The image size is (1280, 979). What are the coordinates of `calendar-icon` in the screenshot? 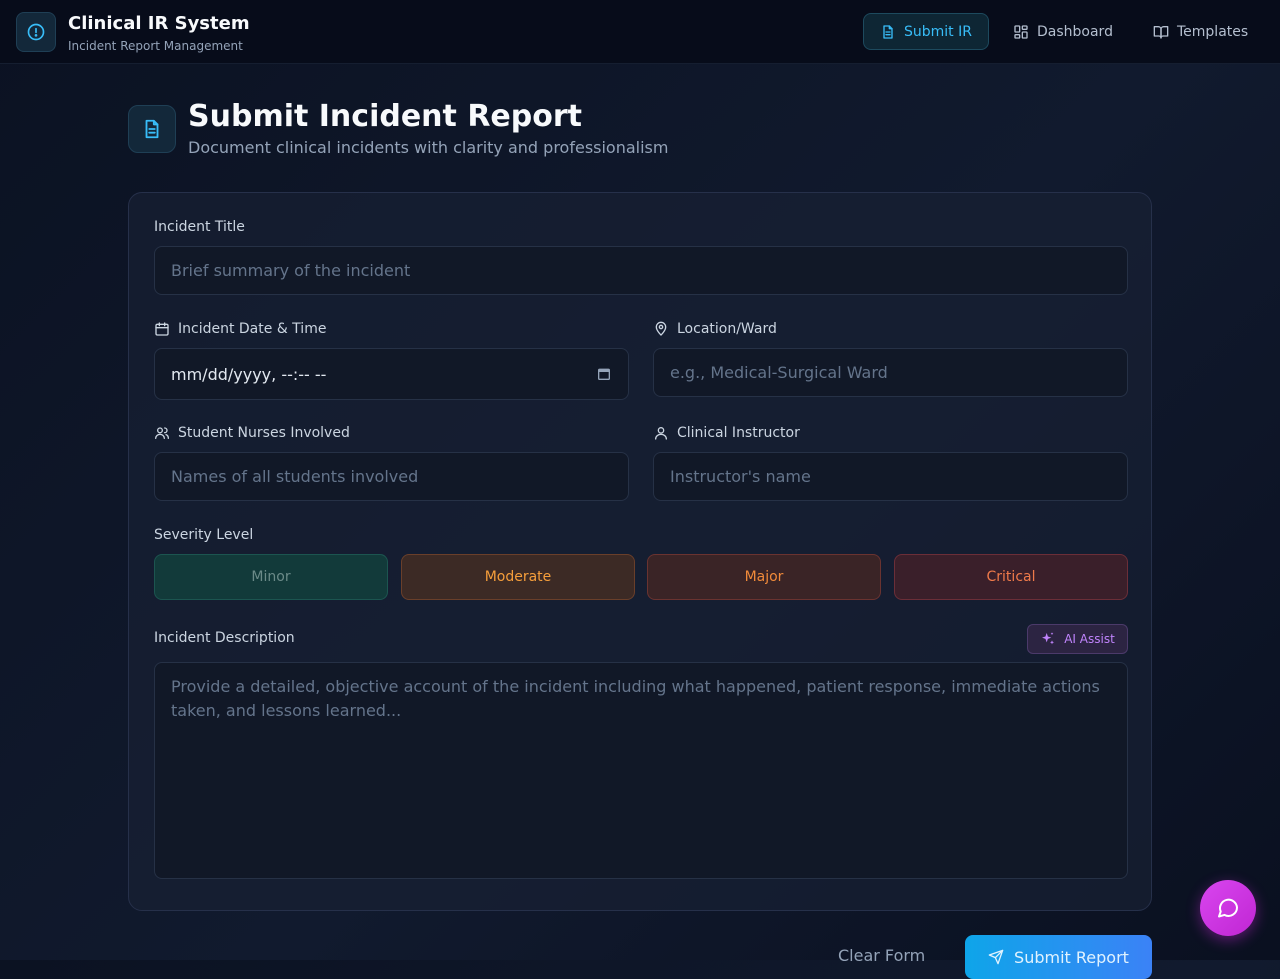 It's located at (162, 329).